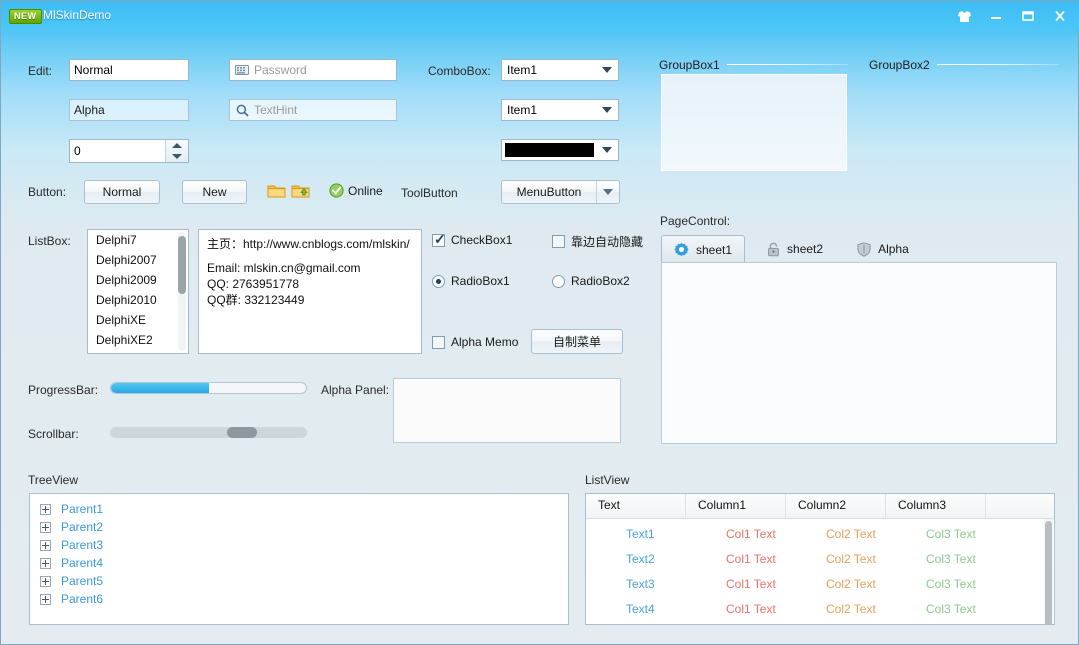 This screenshot has height=645, width=1079. Describe the element at coordinates (177, 156) in the screenshot. I see `spin-down-icon` at that location.